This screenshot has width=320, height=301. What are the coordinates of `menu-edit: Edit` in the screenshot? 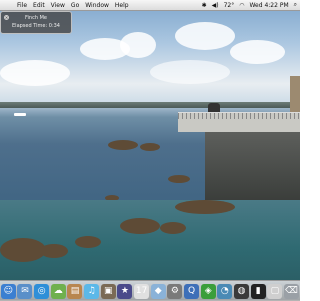 It's located at (39, 5).